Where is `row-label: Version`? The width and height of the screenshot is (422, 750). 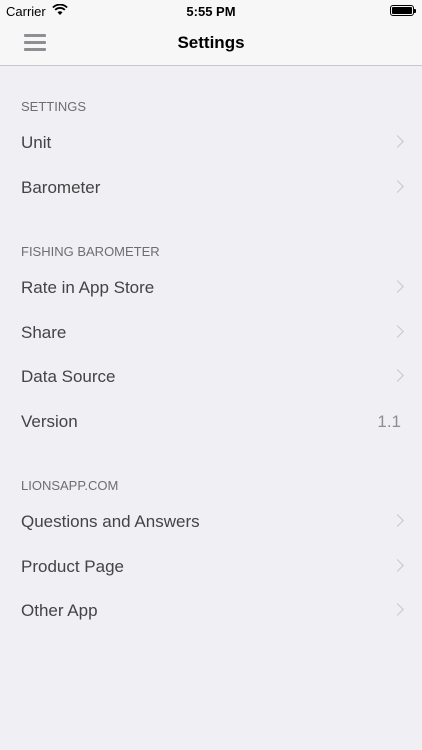 row-label: Version is located at coordinates (49, 421).